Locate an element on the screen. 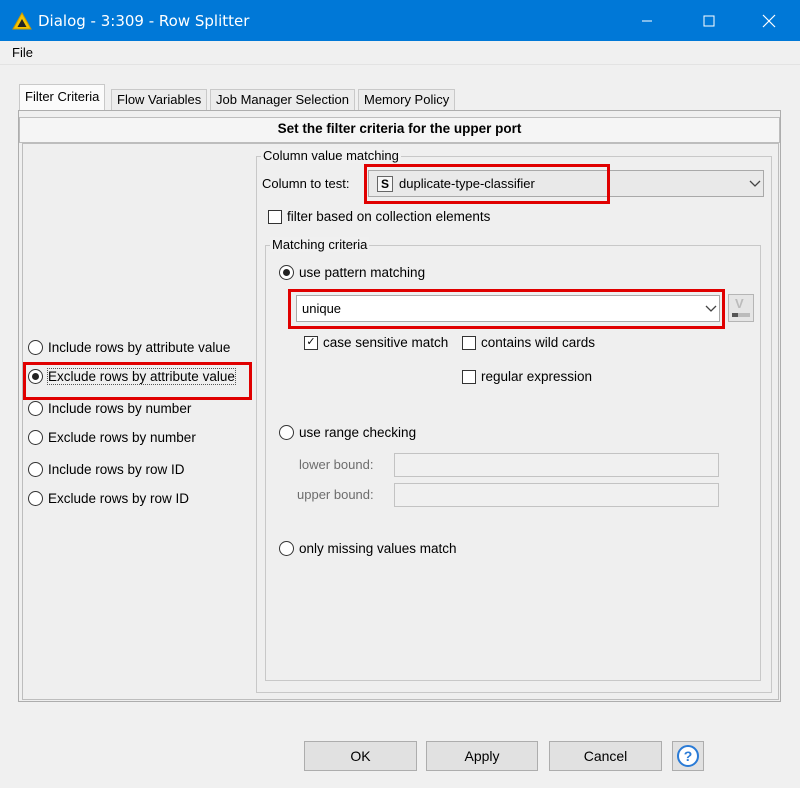 This screenshot has width=800, height=788. maximize-icon is located at coordinates (709, 20).